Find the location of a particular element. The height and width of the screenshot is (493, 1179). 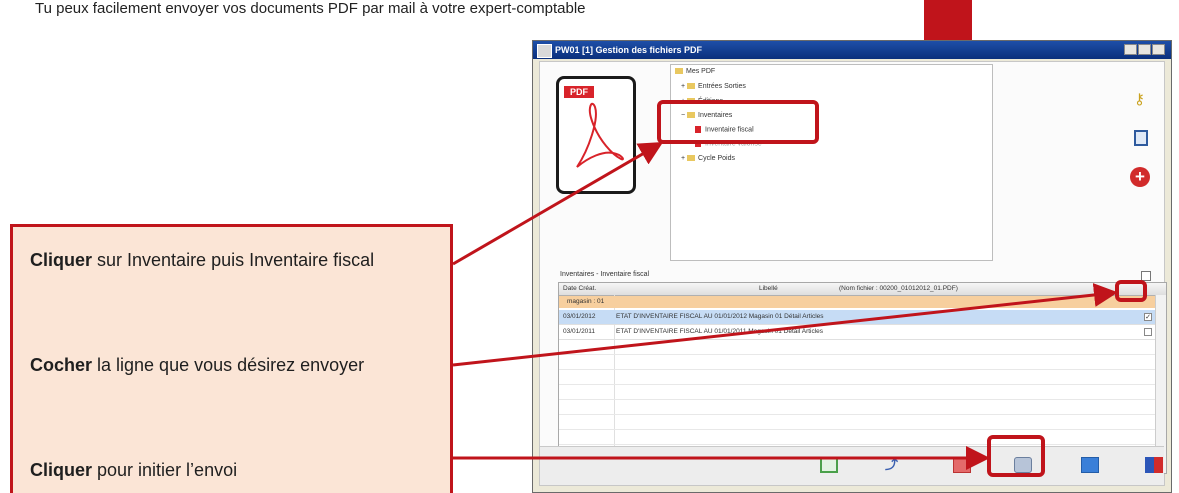

tree-node-entrees-sorties: + Entrées Sorties is located at coordinates (713, 86).